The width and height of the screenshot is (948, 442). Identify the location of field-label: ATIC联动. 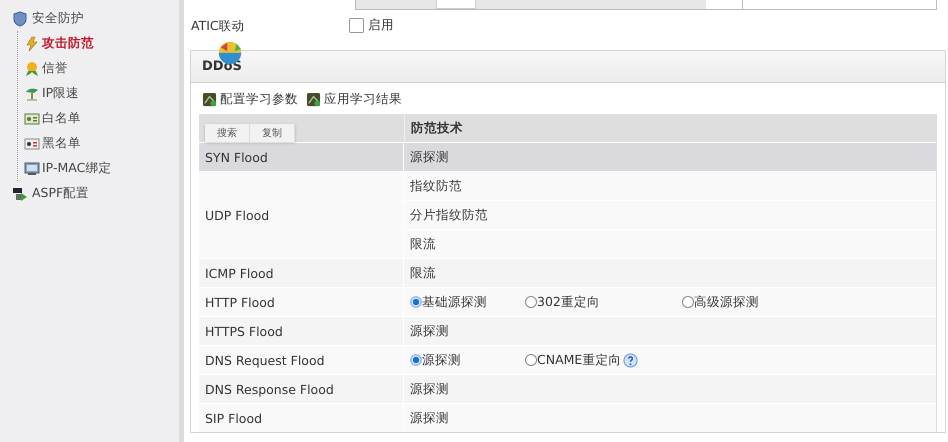
(218, 26).